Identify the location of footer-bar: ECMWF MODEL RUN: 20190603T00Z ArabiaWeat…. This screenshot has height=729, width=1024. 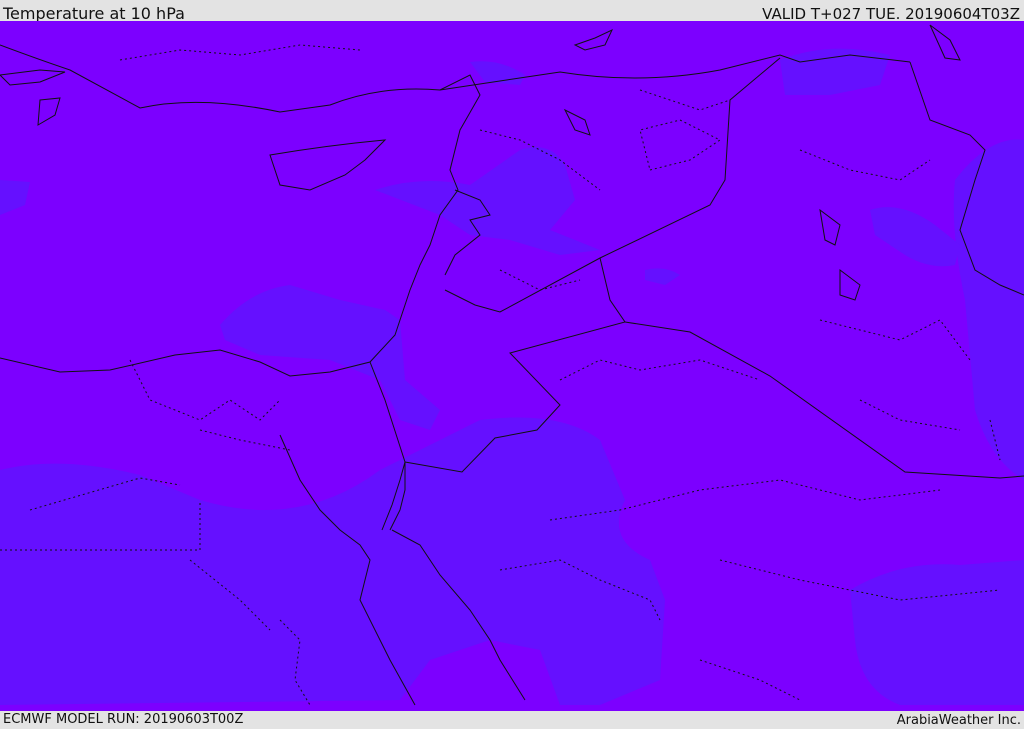
(512, 720).